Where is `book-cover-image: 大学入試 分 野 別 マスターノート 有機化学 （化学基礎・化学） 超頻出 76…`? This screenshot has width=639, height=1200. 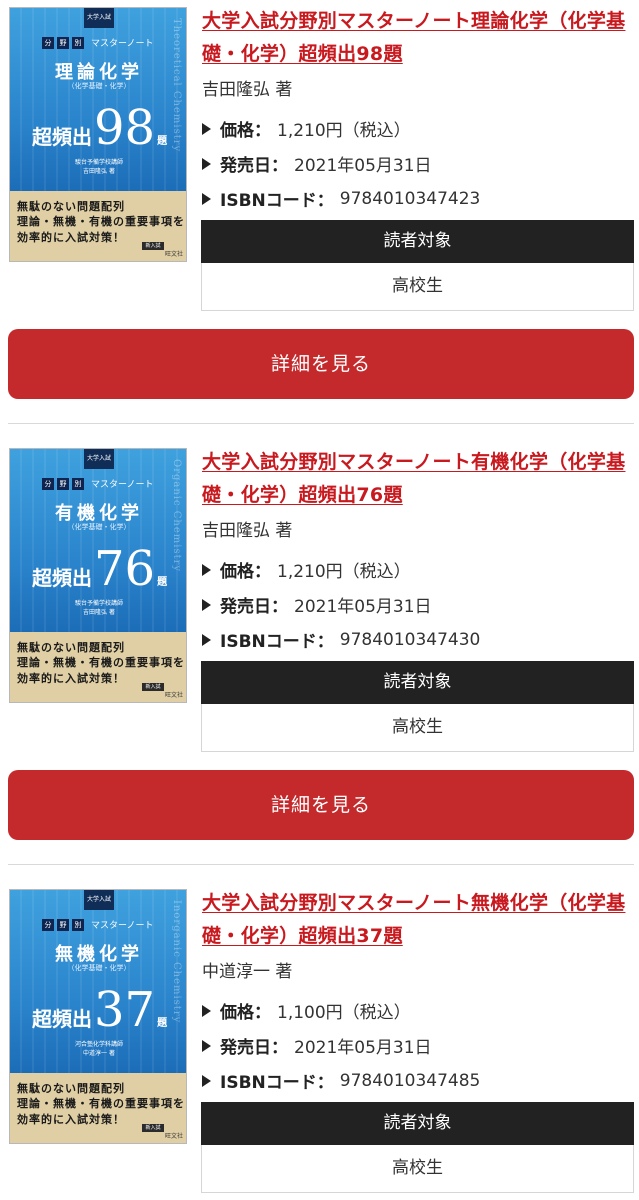 book-cover-image: 大学入試 分 野 別 マスターノート 有機化学 （化学基礎・化学） 超頻出 76… is located at coordinates (98, 575).